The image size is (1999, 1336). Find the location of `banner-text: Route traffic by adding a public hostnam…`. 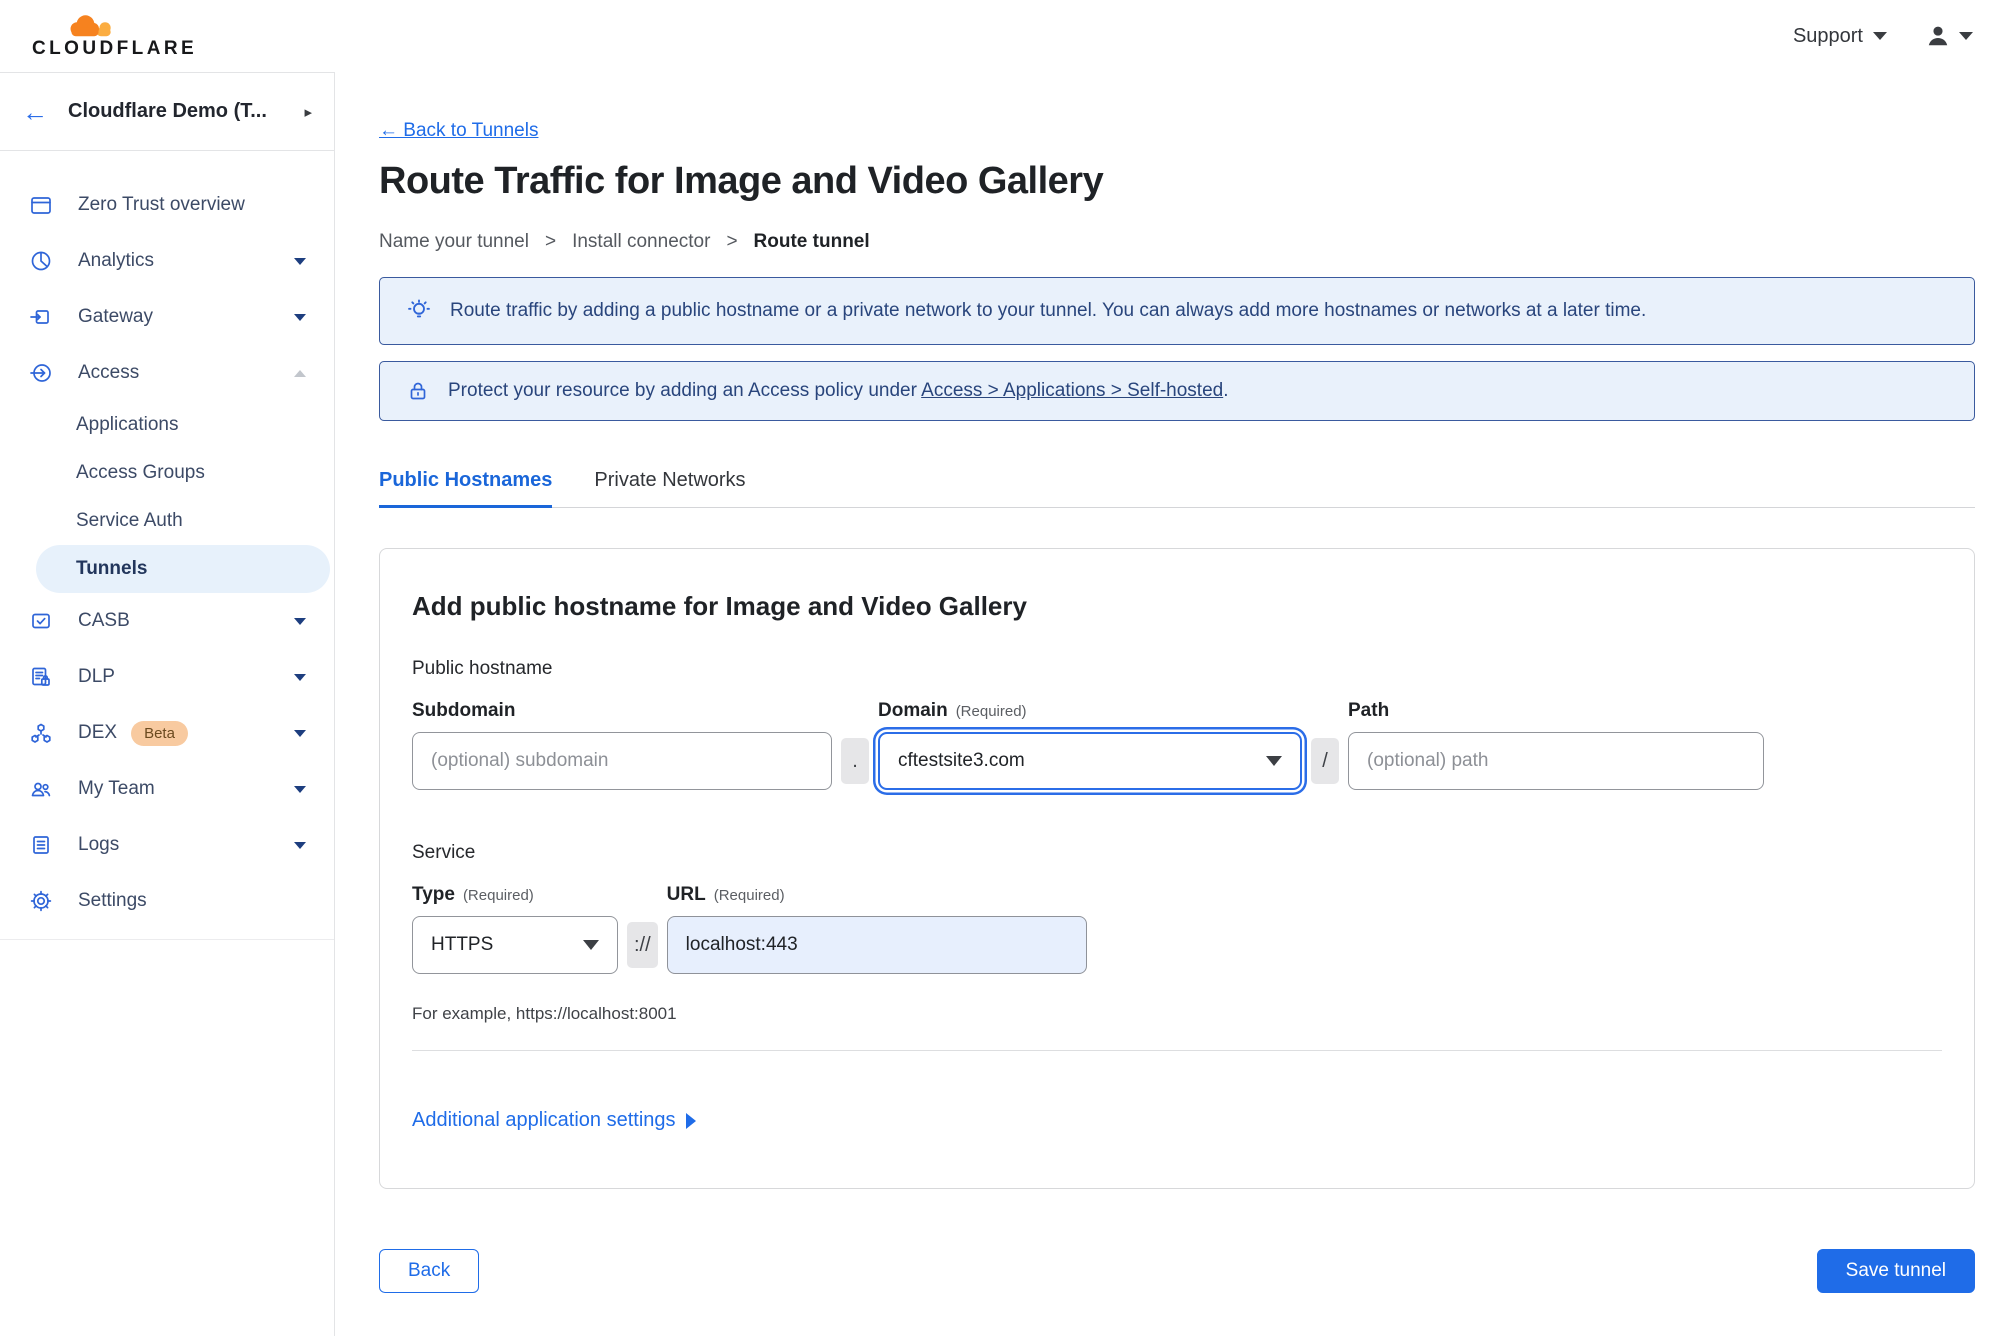

banner-text: Route traffic by adding a public hostnam… is located at coordinates (1048, 310).